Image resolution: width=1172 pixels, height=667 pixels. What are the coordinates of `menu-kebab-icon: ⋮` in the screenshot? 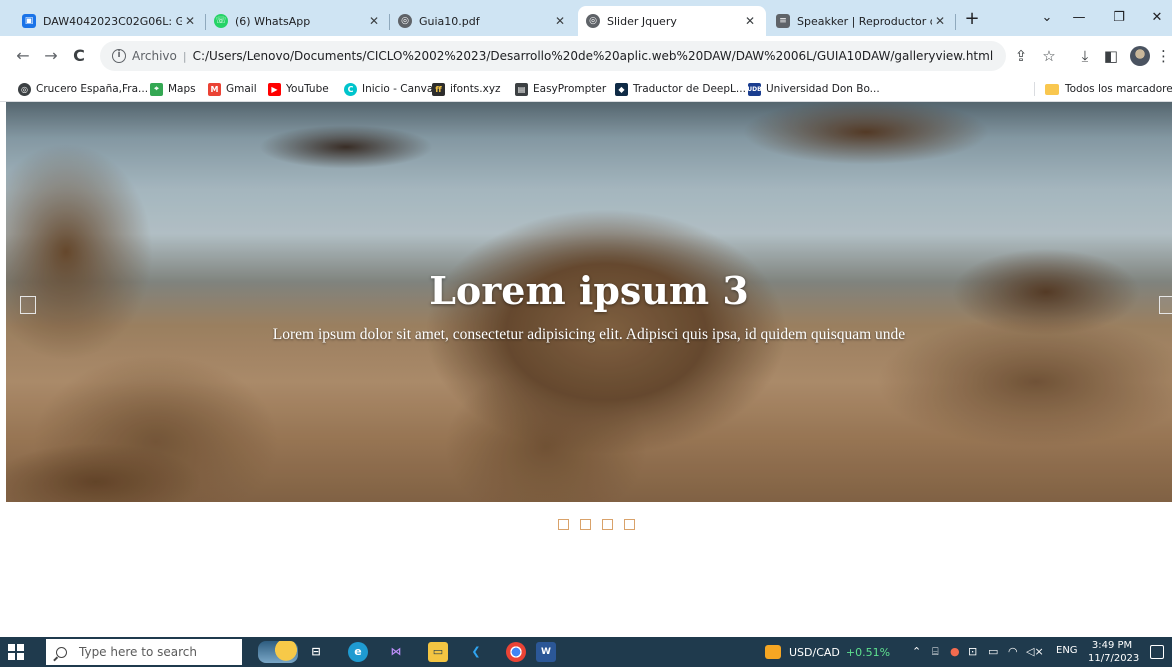 It's located at (1163, 56).